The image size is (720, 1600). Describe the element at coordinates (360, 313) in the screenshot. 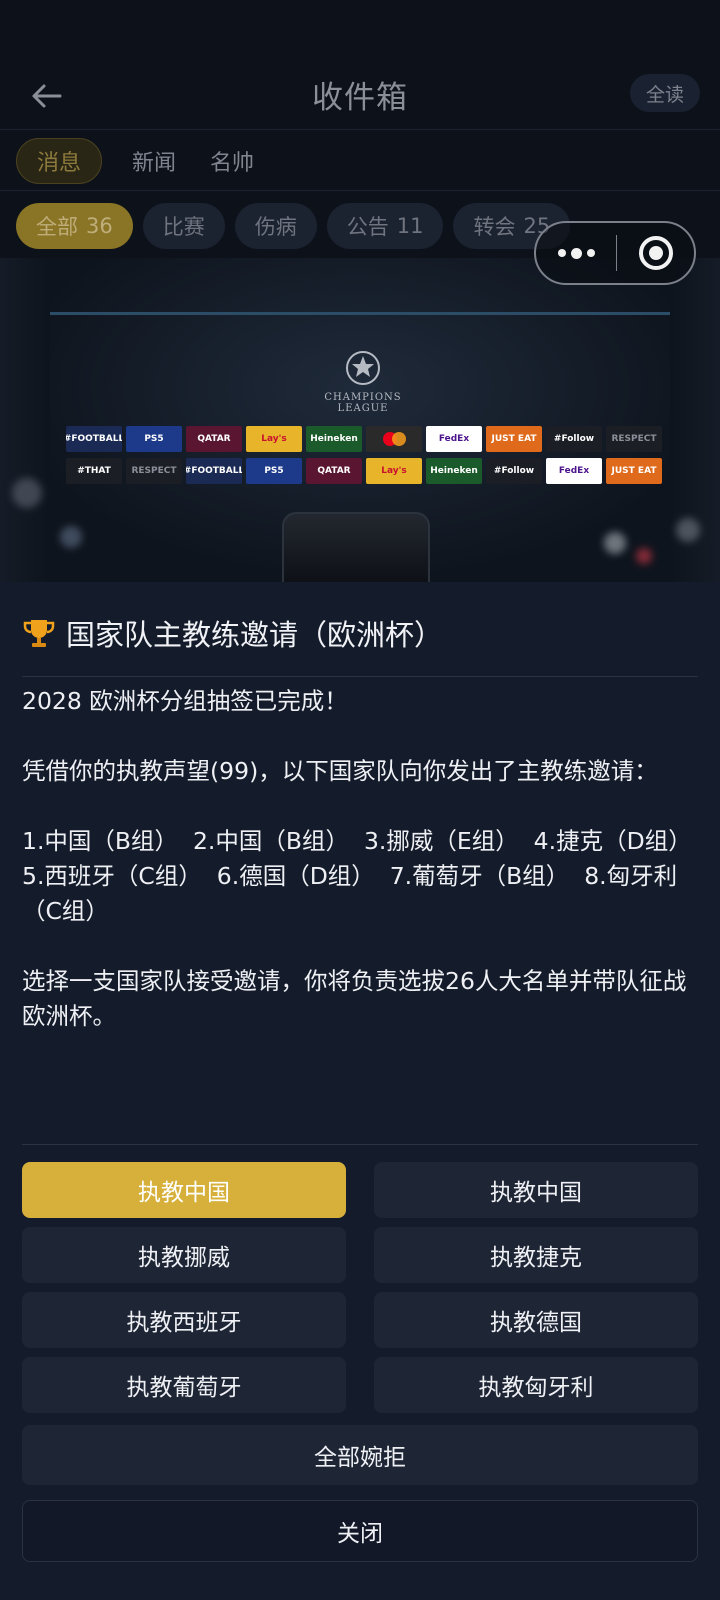

I see `stage-light-line` at that location.